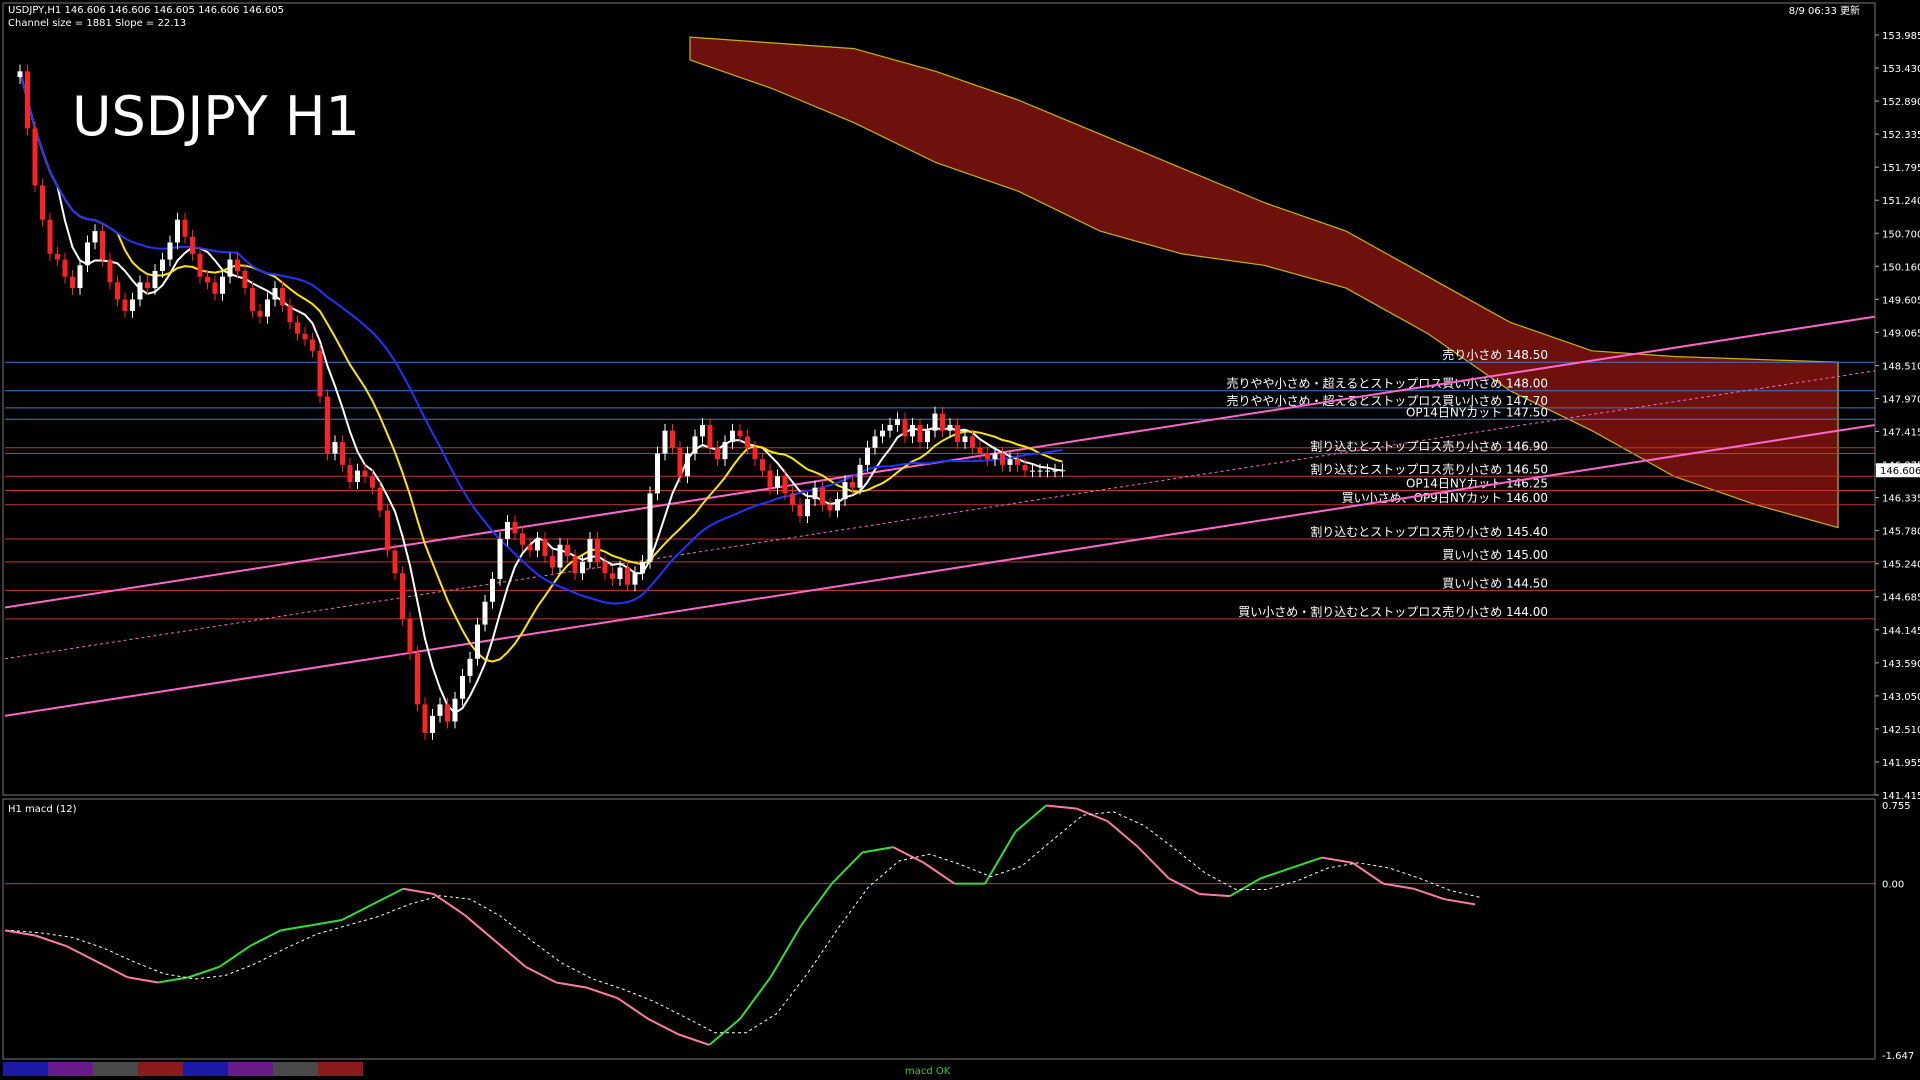 The width and height of the screenshot is (1920, 1080). Describe the element at coordinates (1901, 730) in the screenshot. I see `axis-tick-label: 142.510` at that location.